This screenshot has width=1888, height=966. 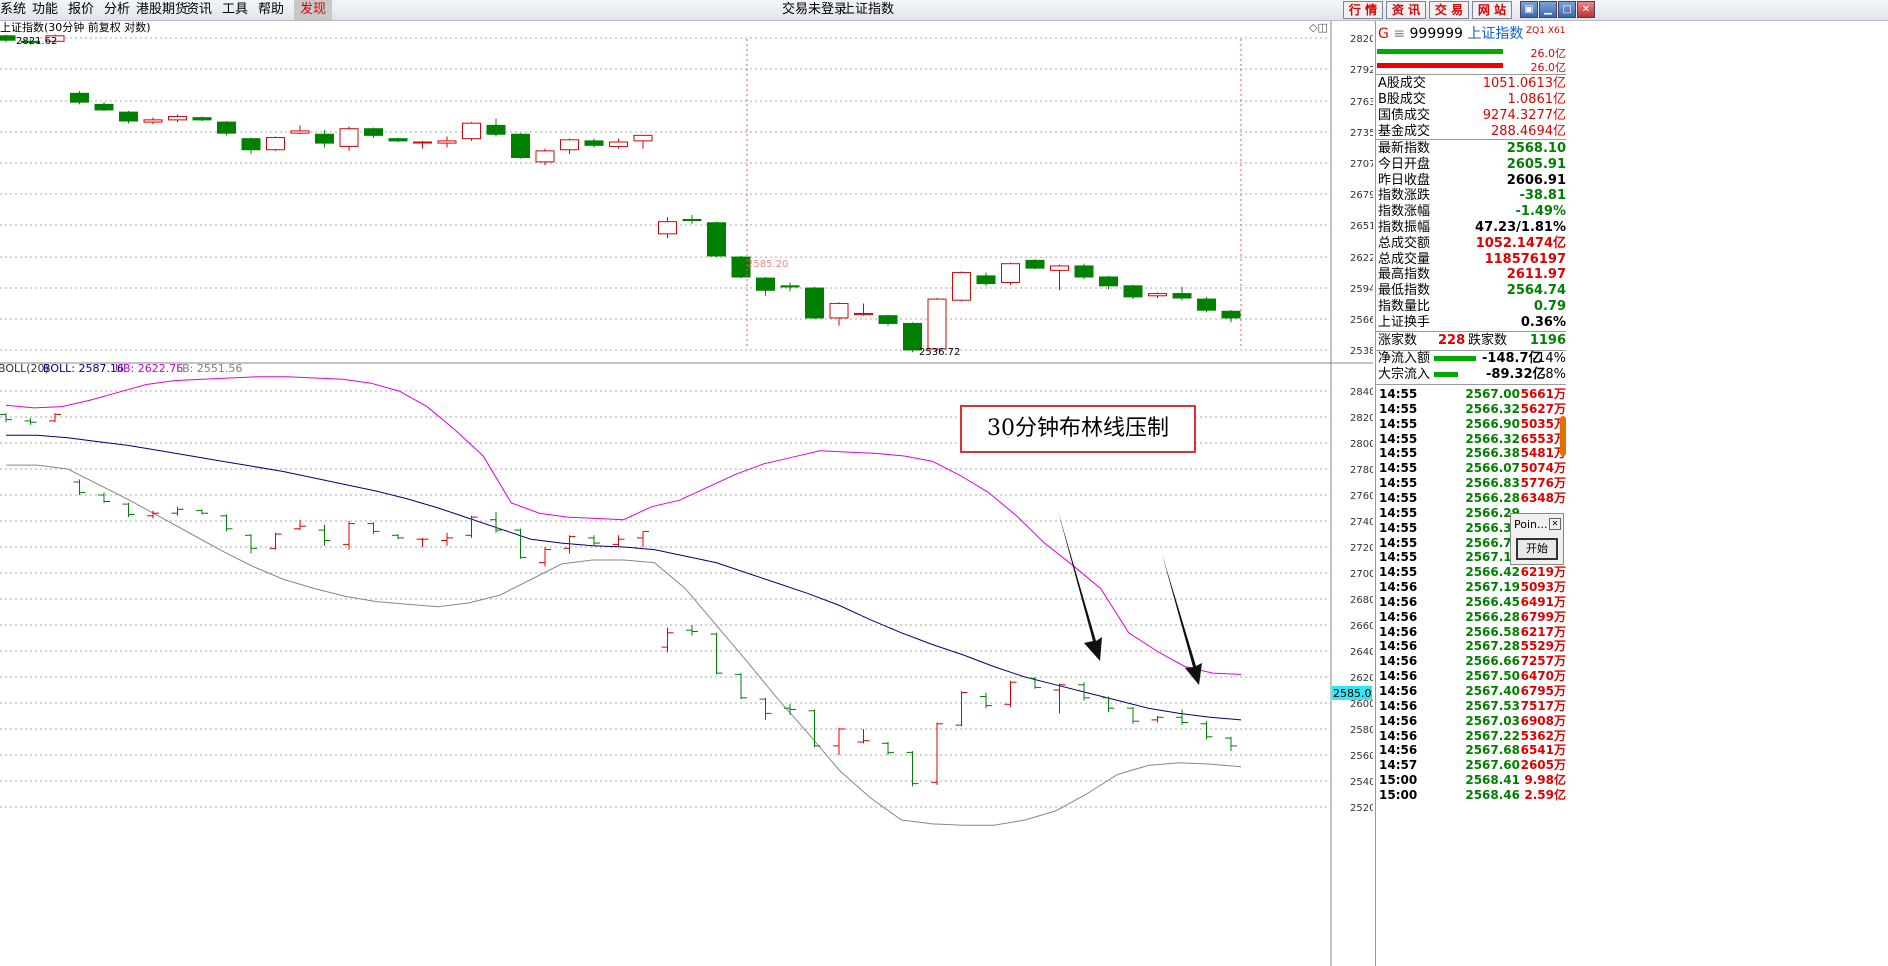 What do you see at coordinates (1492, 720) in the screenshot?
I see `tick-price: 2567.03` at bounding box center [1492, 720].